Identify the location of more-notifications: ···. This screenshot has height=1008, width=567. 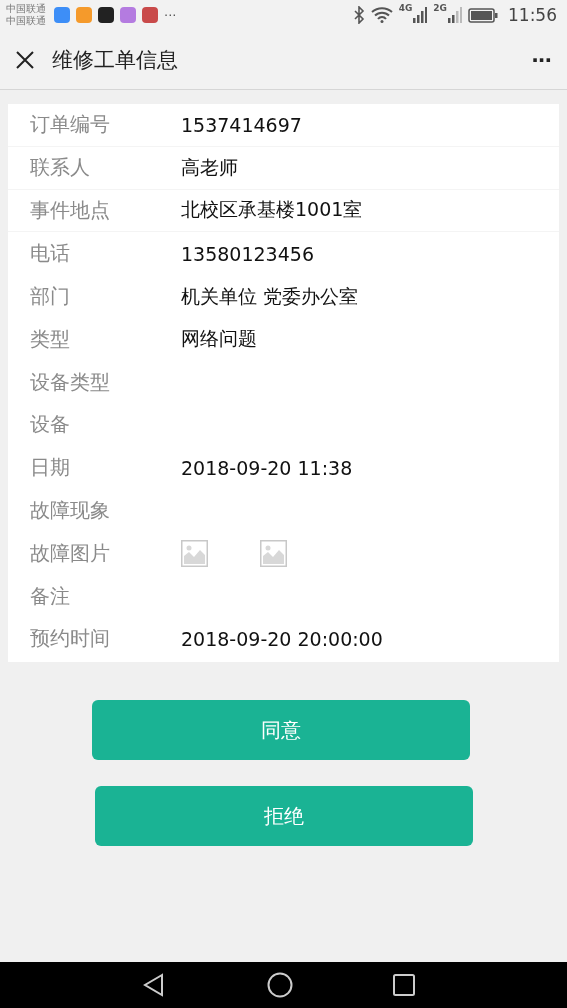
(170, 15).